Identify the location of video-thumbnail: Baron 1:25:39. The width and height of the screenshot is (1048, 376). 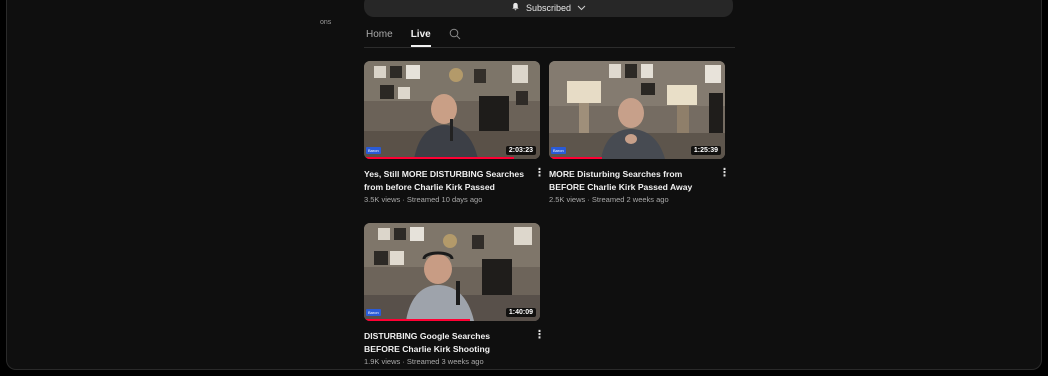
(637, 110).